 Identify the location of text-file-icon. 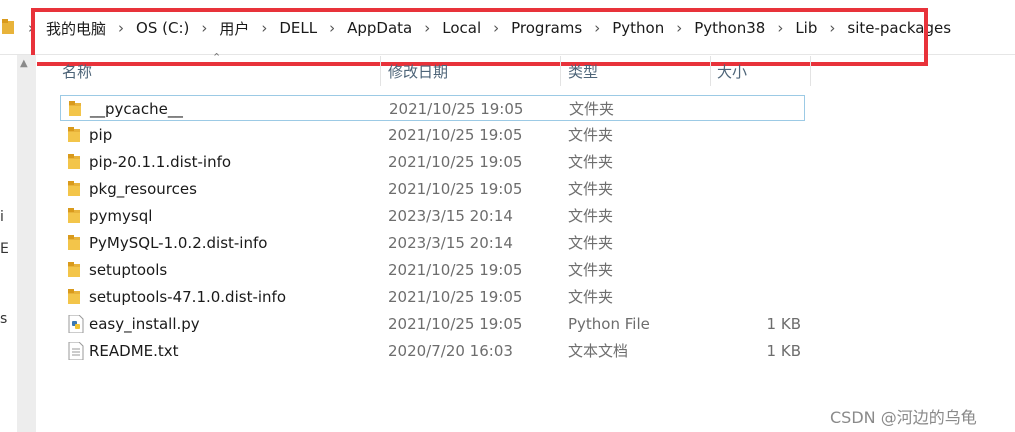
(75, 351).